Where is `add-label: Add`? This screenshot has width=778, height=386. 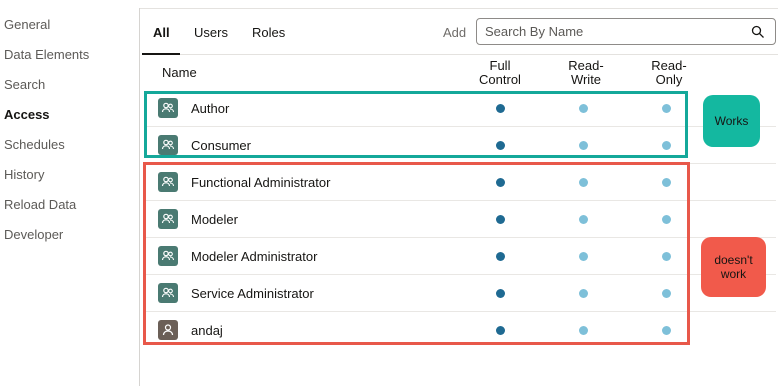 add-label: Add is located at coordinates (455, 32).